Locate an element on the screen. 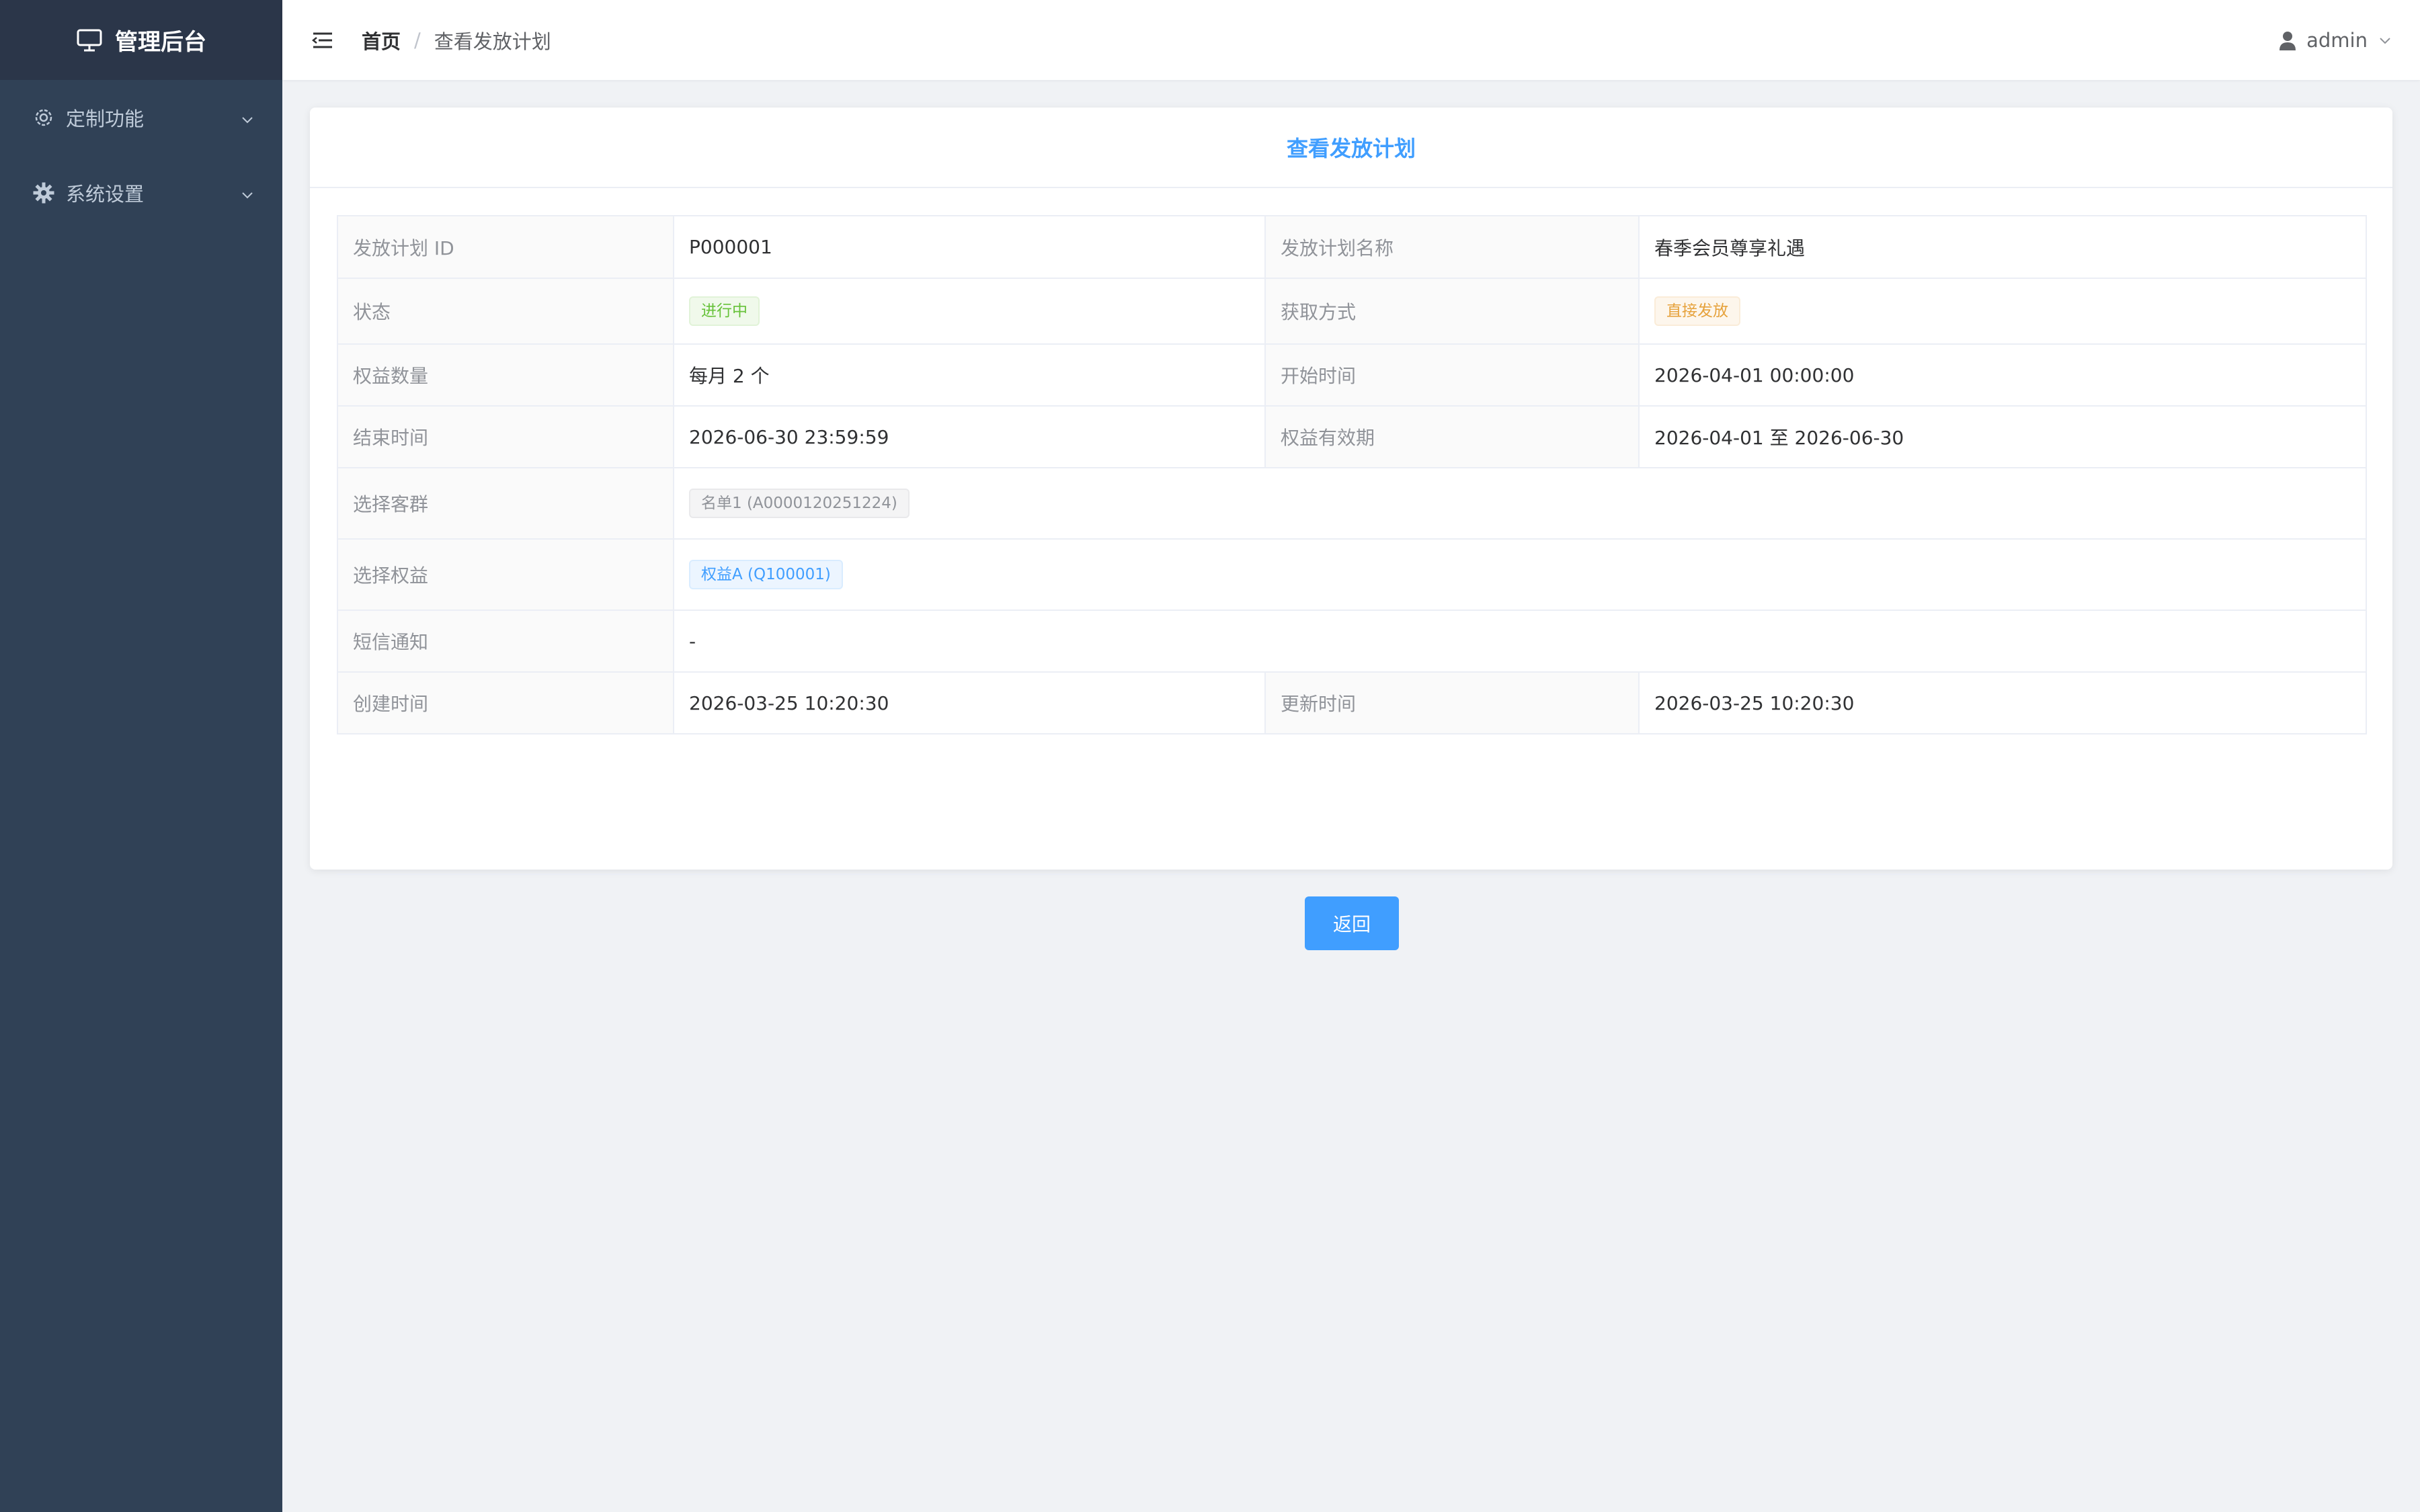 Image resolution: width=2420 pixels, height=1512 pixels. table-row: 选择客群 名单1 (A0000120251224) is located at coordinates (1352, 504).